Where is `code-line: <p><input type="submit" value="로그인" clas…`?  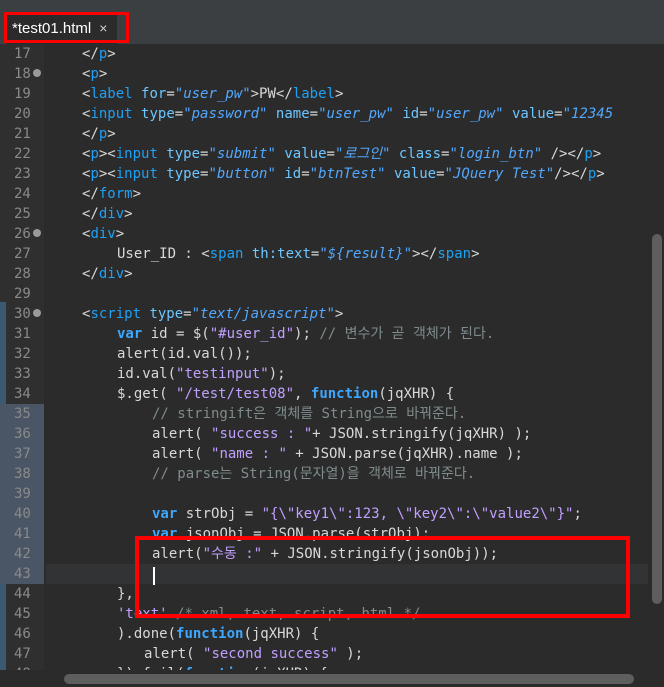 code-line: <p><input type="submit" value="로그인" clas… is located at coordinates (347, 154).